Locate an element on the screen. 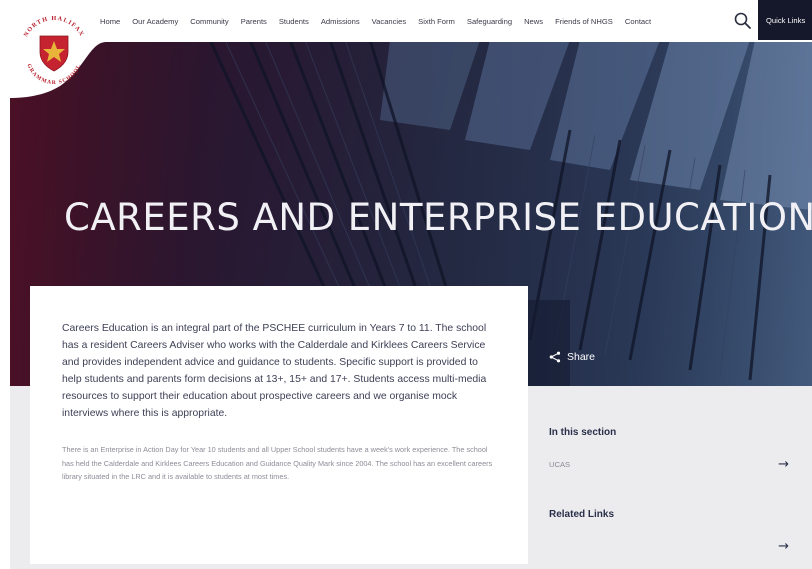 The height and width of the screenshot is (569, 812). related-links-heading: Related Links is located at coordinates (582, 514).